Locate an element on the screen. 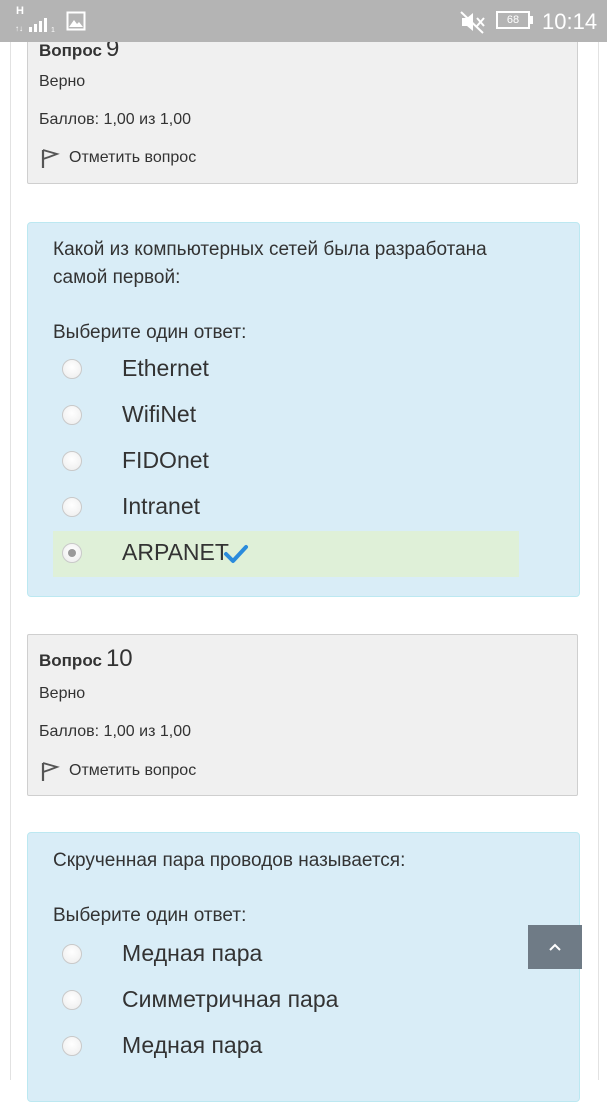  battery-icon: 68 is located at coordinates (513, 20).